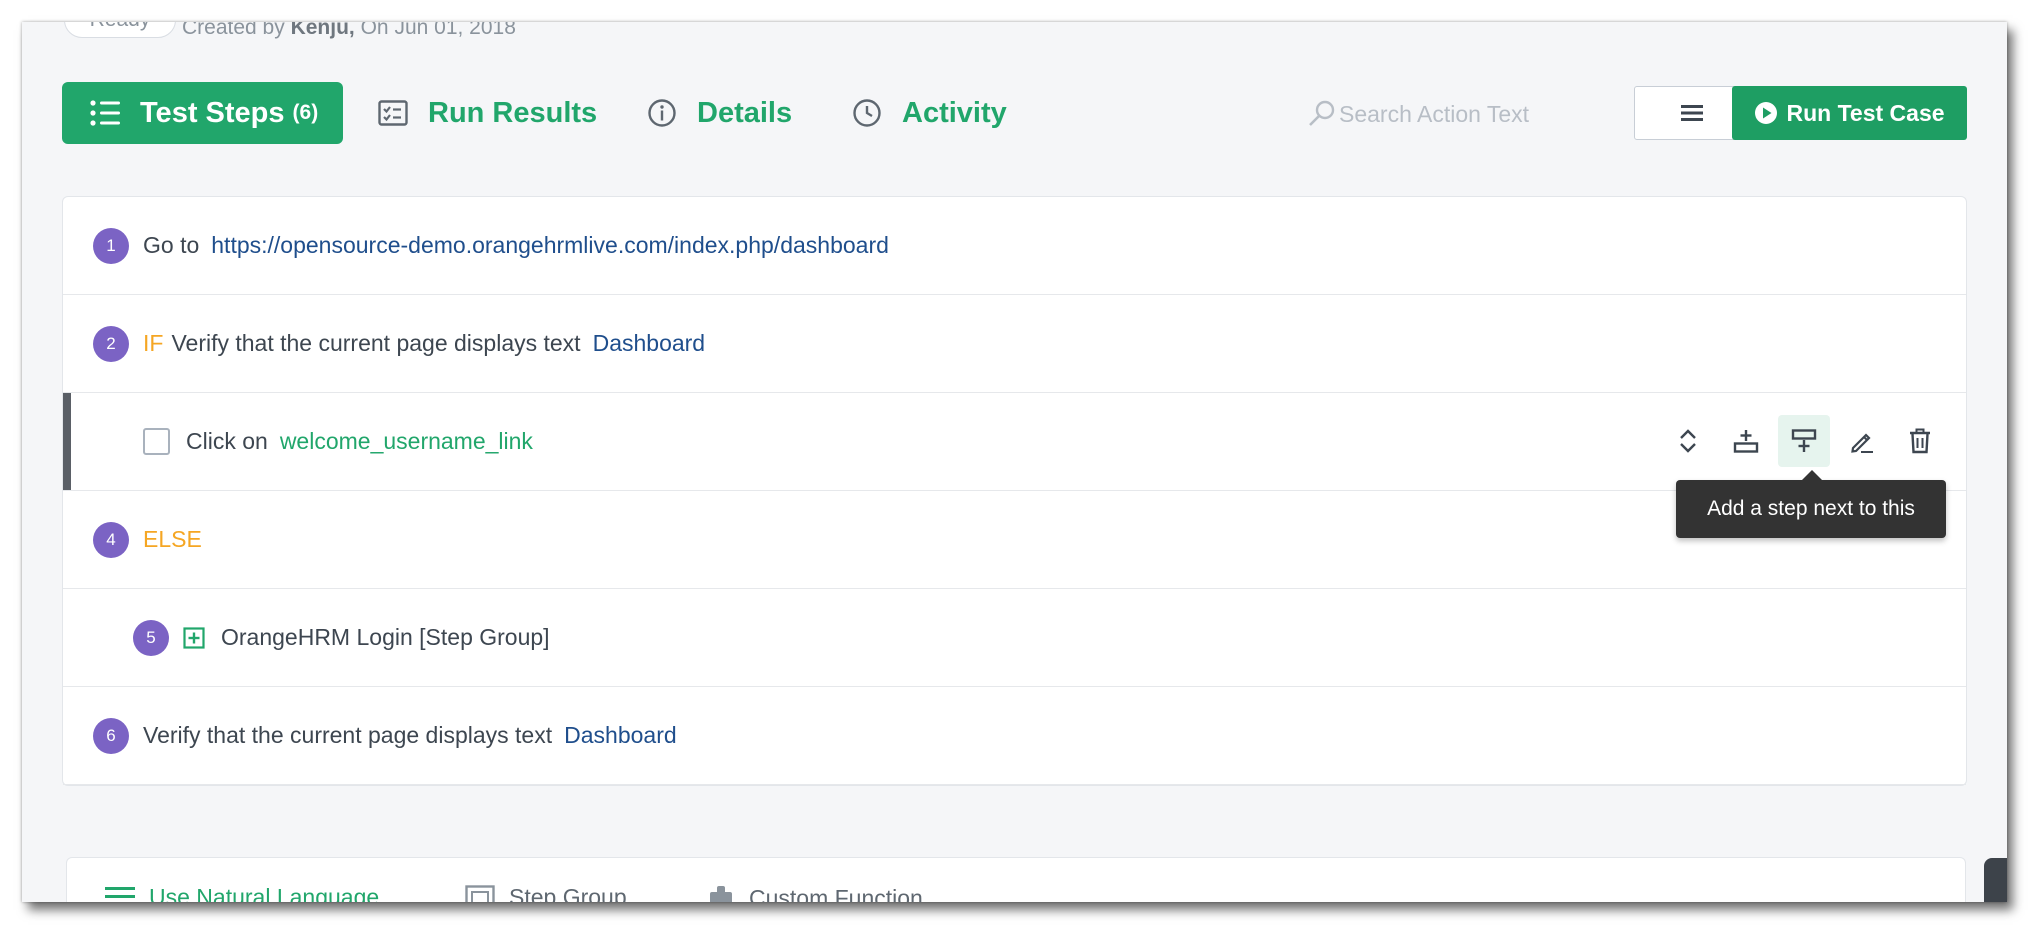 The width and height of the screenshot is (2040, 936). Describe the element at coordinates (1766, 113) in the screenshot. I see `play-circle-icon` at that location.